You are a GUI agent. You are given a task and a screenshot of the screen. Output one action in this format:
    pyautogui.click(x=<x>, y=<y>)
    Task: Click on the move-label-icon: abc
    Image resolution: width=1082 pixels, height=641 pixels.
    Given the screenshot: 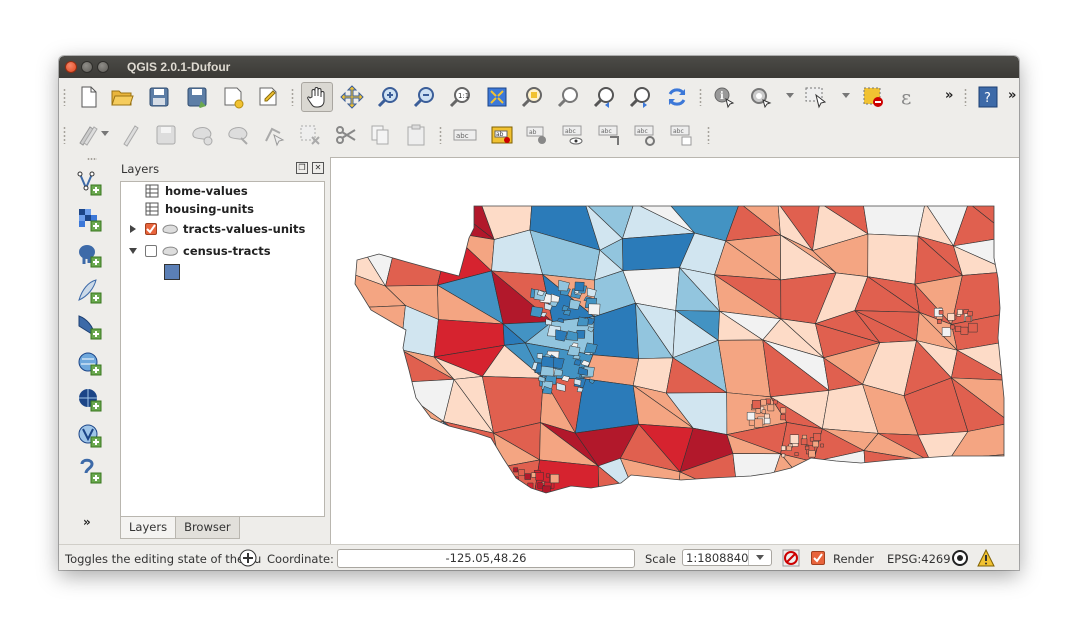 What is the action you would take?
    pyautogui.click(x=610, y=135)
    